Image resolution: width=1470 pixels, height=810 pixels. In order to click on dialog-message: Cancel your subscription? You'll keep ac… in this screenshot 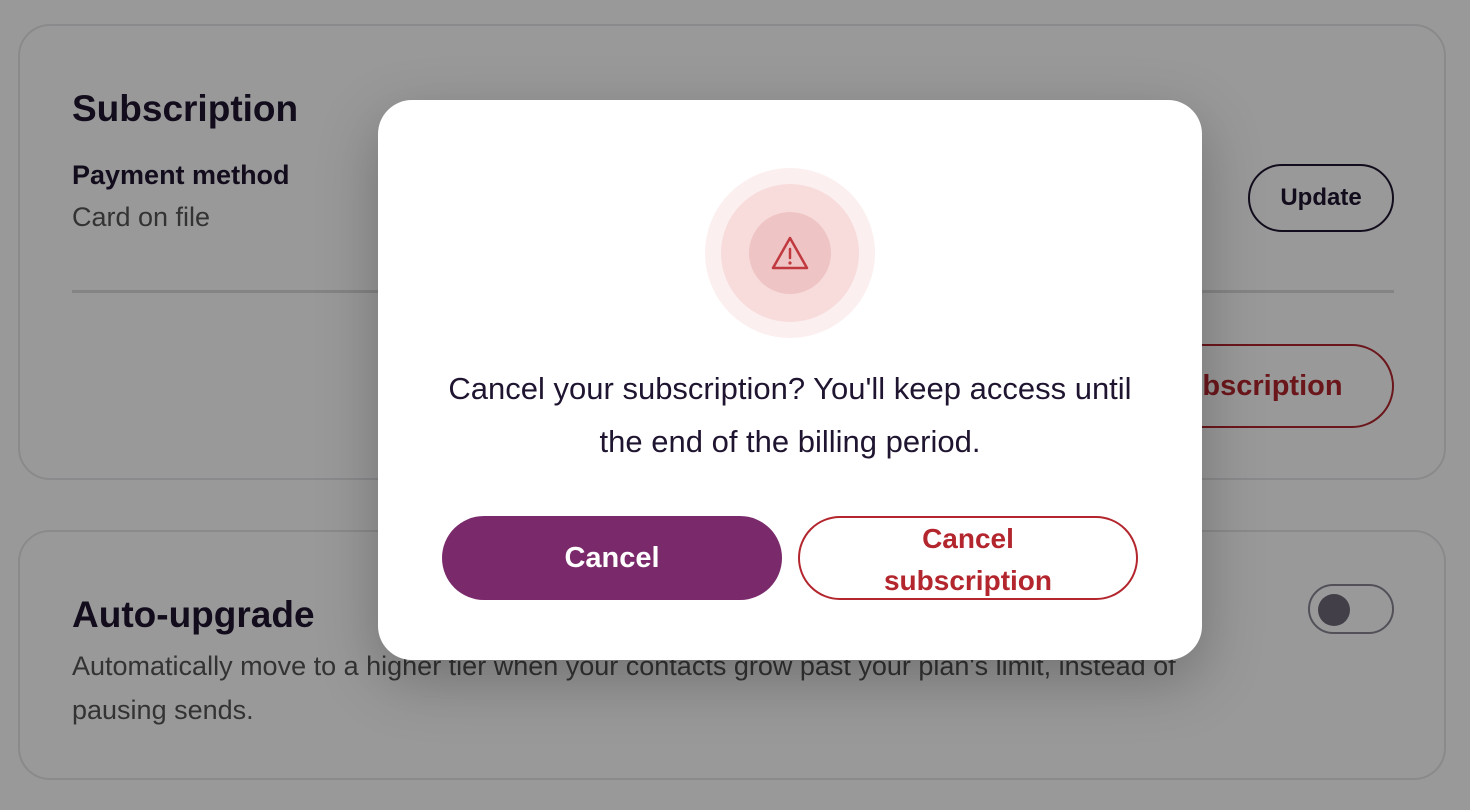, I will do `click(790, 415)`.